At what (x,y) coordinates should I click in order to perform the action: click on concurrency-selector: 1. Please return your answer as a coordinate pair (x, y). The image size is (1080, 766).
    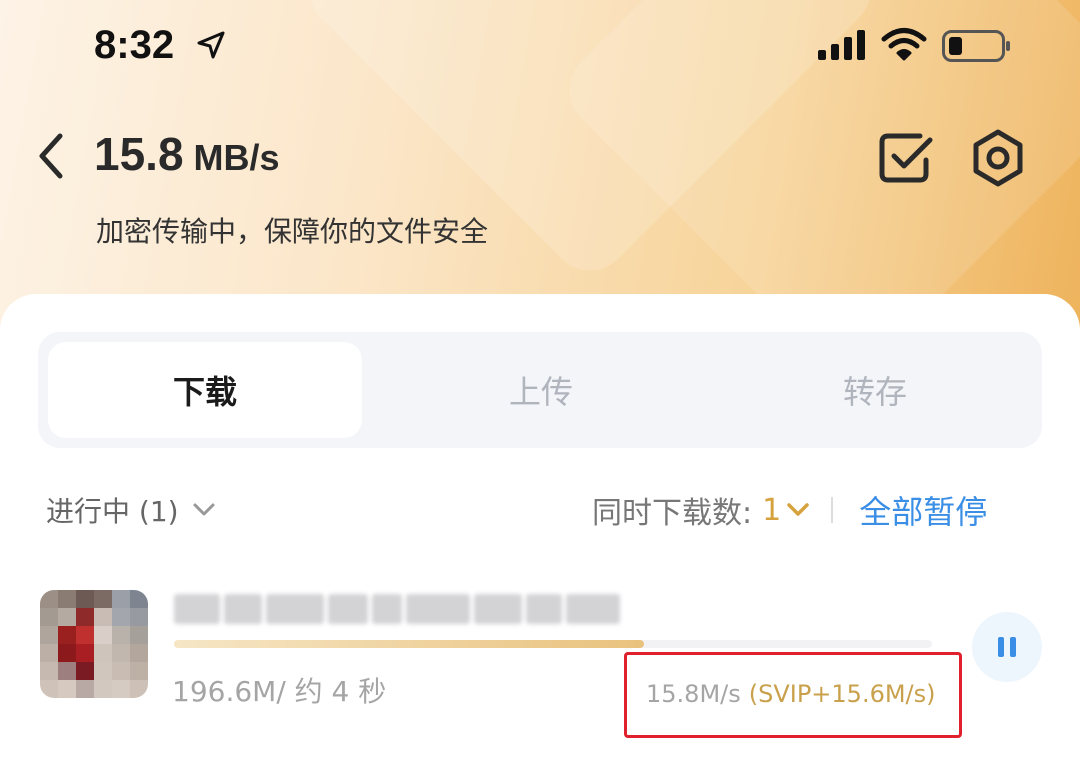
    Looking at the image, I should click on (785, 510).